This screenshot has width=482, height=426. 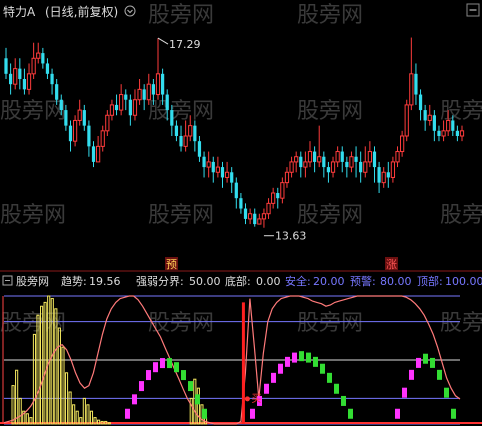 I want to click on safe-label: 安全:, so click(x=298, y=281).